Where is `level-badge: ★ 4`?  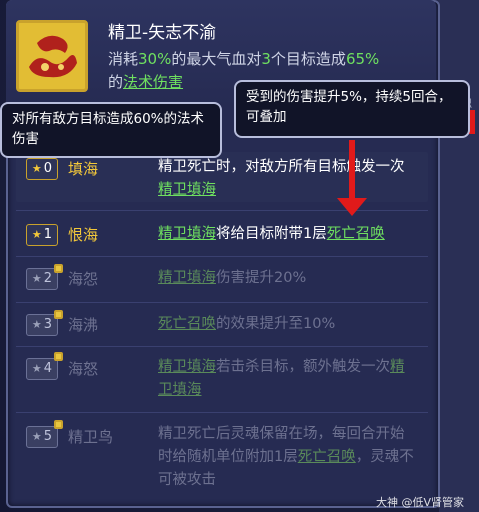
level-badge: ★ 4 is located at coordinates (42, 369).